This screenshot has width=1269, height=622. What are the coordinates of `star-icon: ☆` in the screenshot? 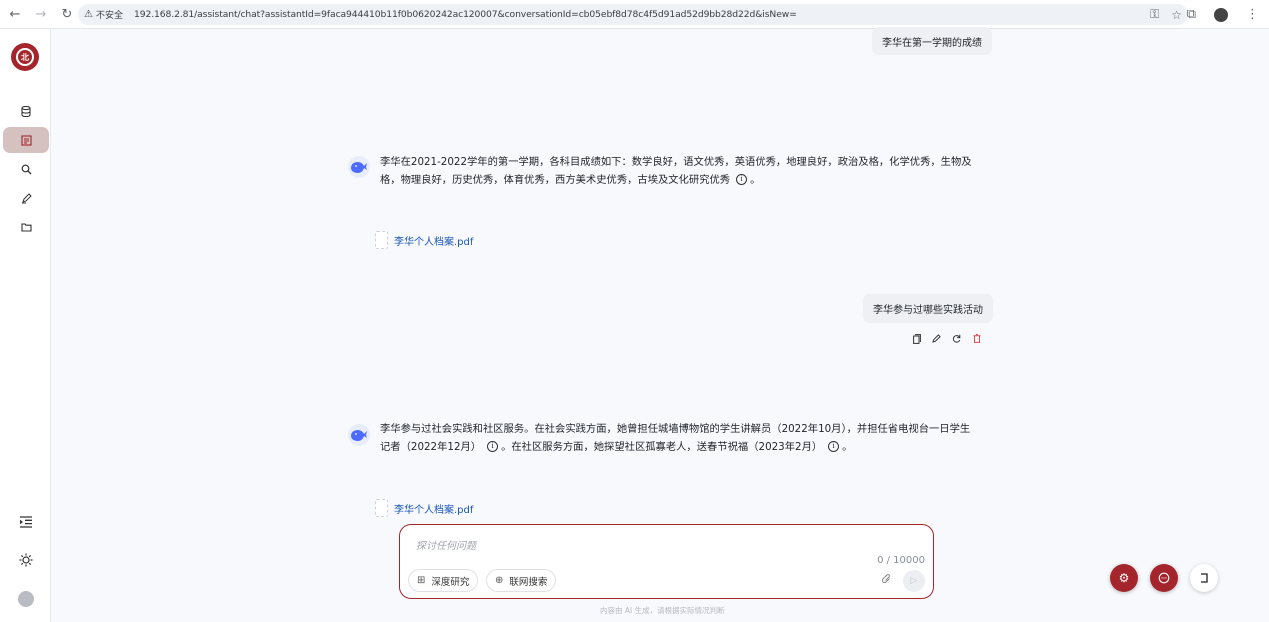 It's located at (1176, 15).